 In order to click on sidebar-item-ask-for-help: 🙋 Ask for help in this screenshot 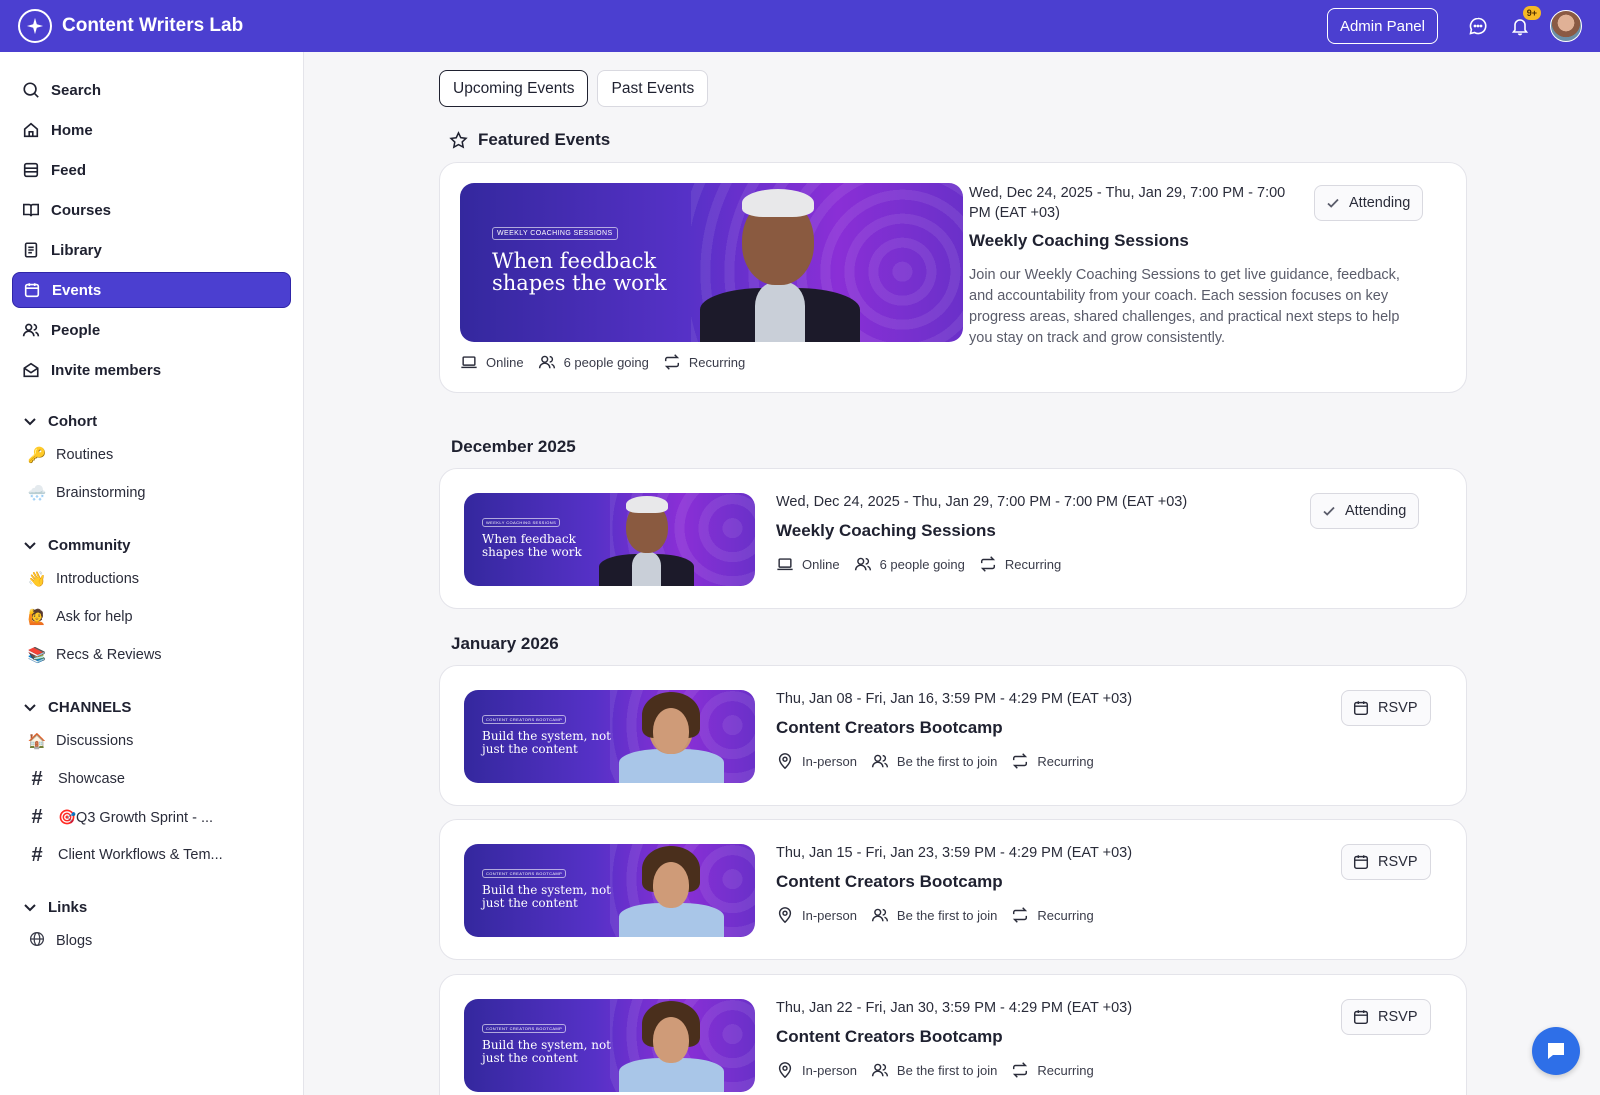, I will do `click(164, 617)`.